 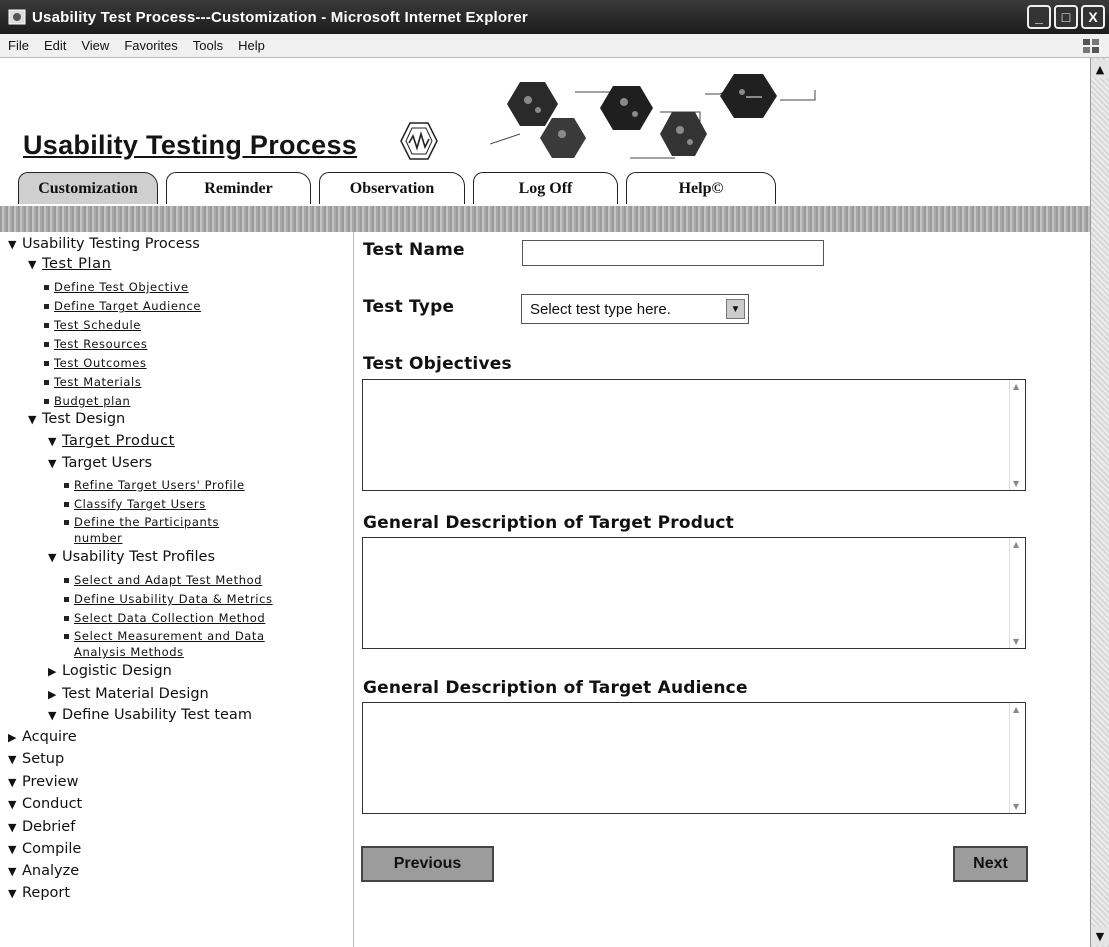 What do you see at coordinates (392, 188) in the screenshot?
I see `tab-observation: Observation` at bounding box center [392, 188].